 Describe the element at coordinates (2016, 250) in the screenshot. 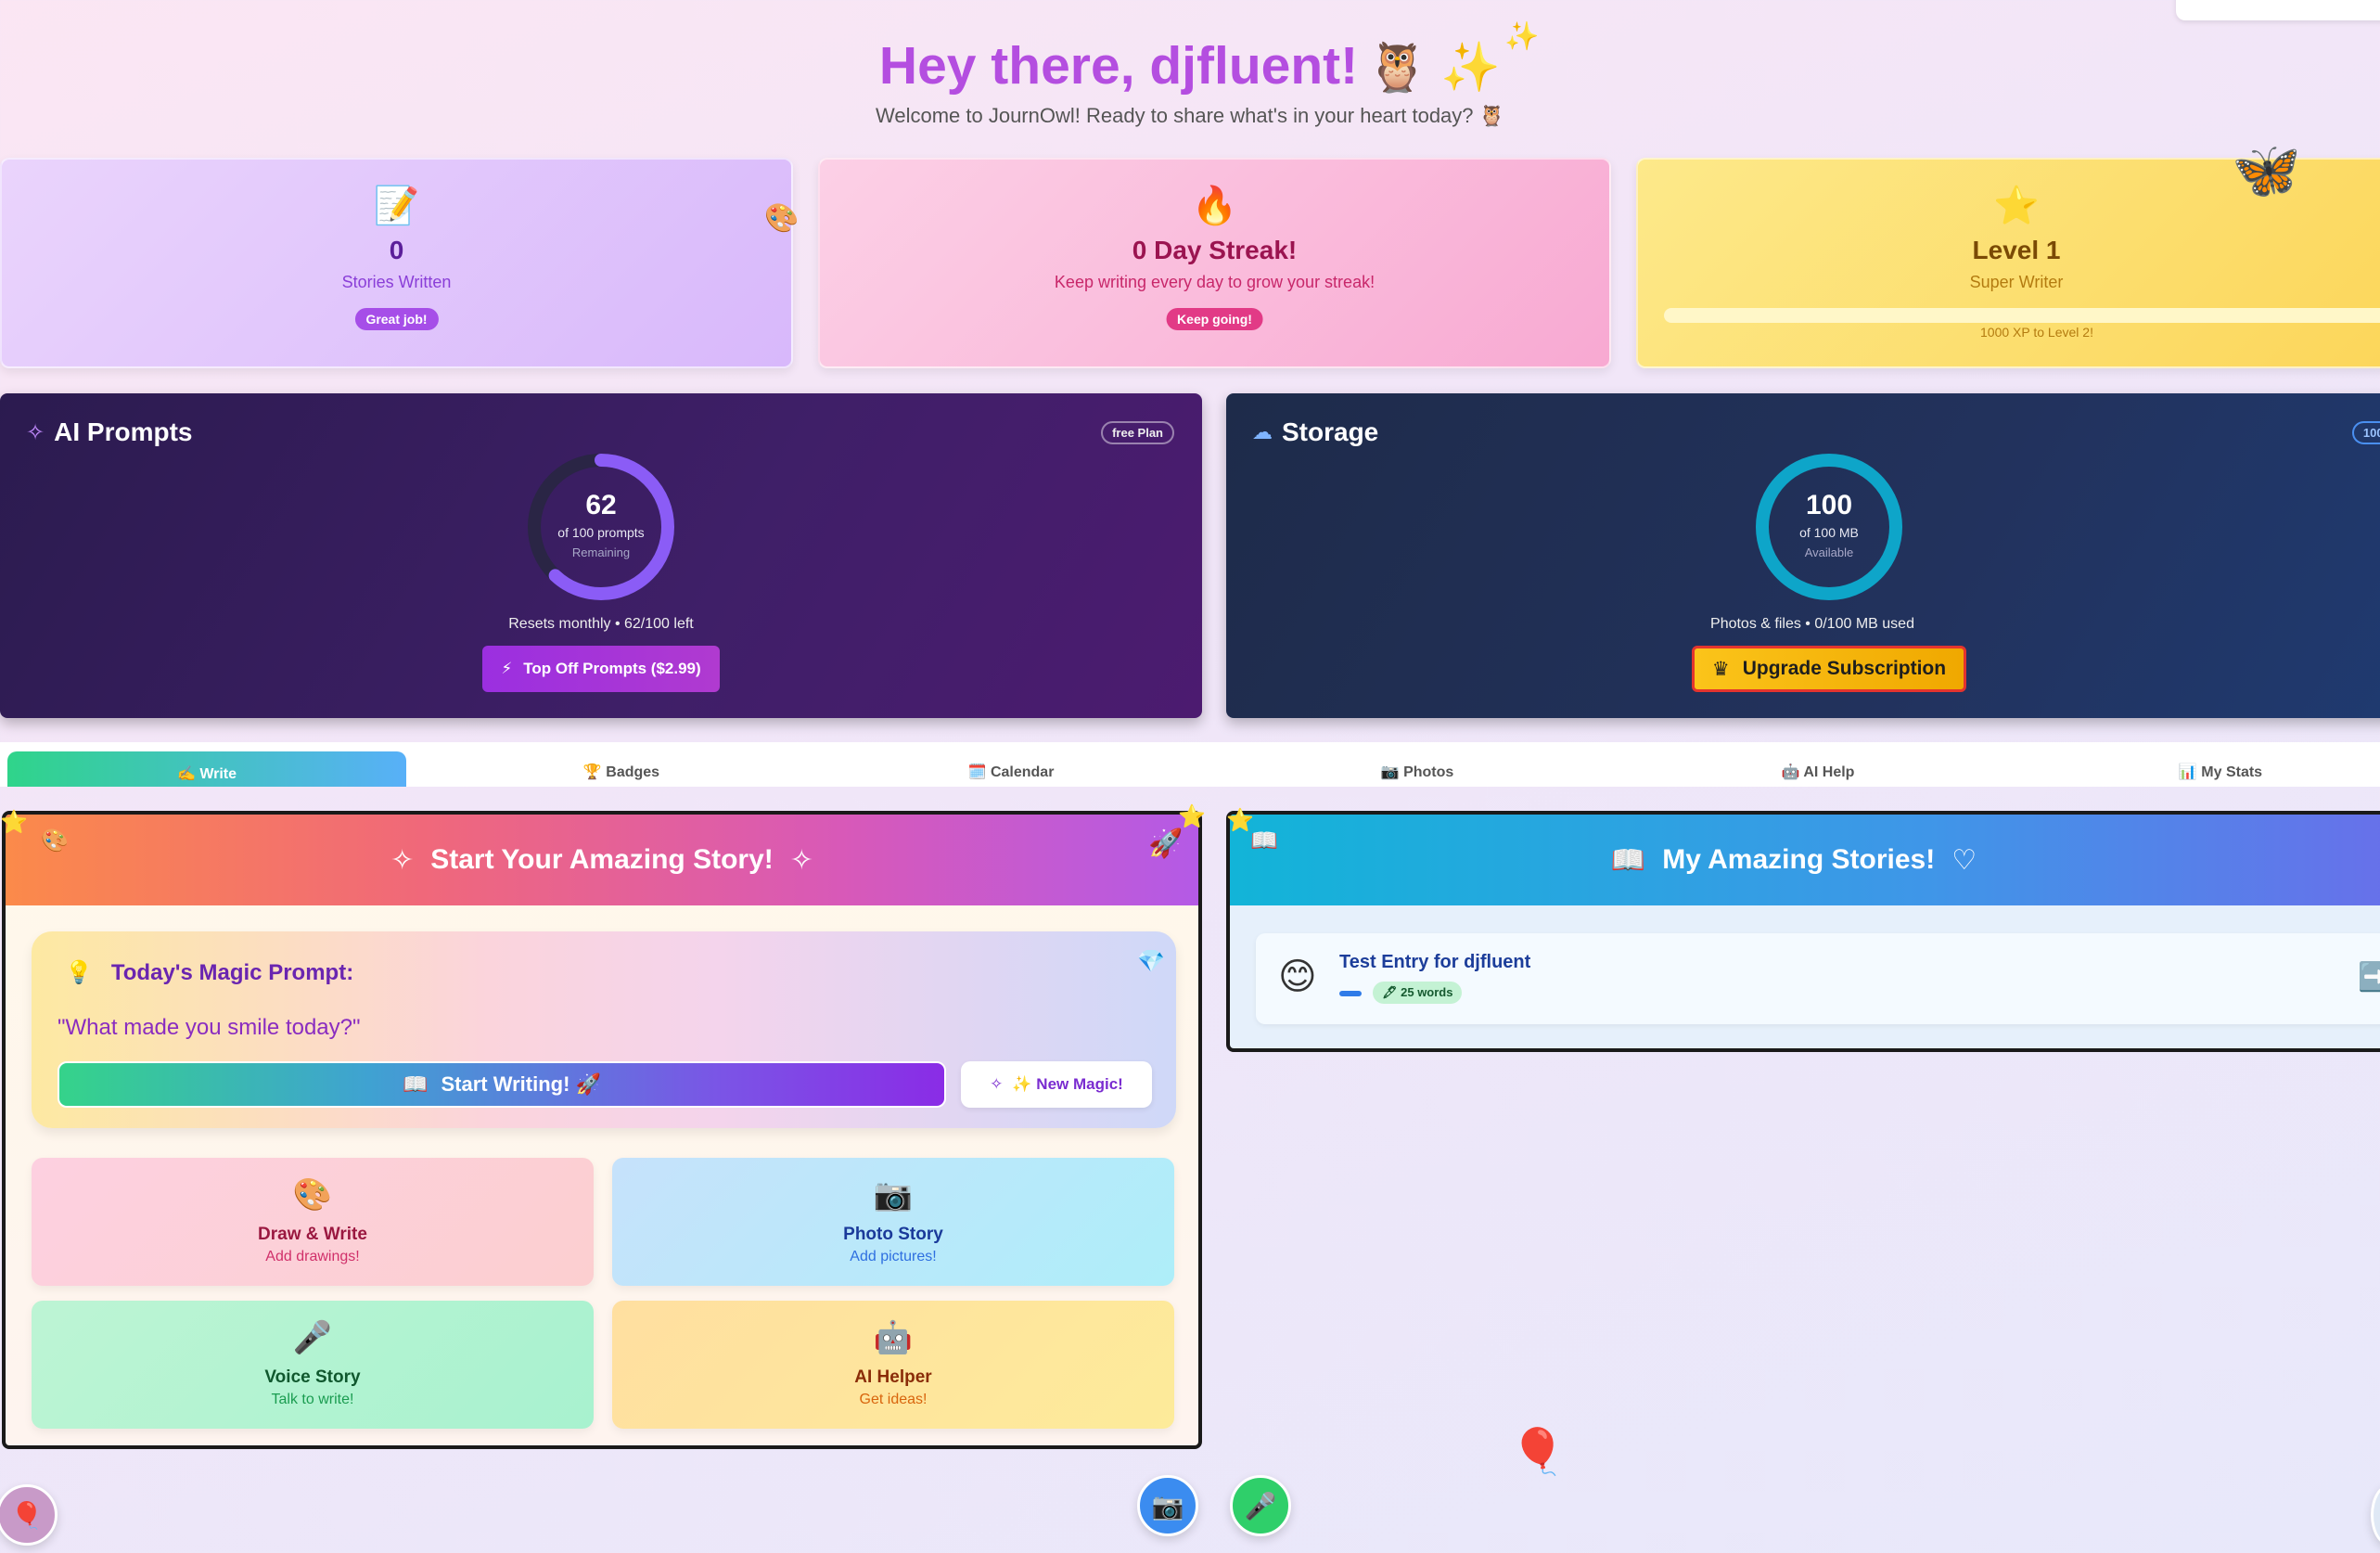

I see `level-value: Level 1` at that location.